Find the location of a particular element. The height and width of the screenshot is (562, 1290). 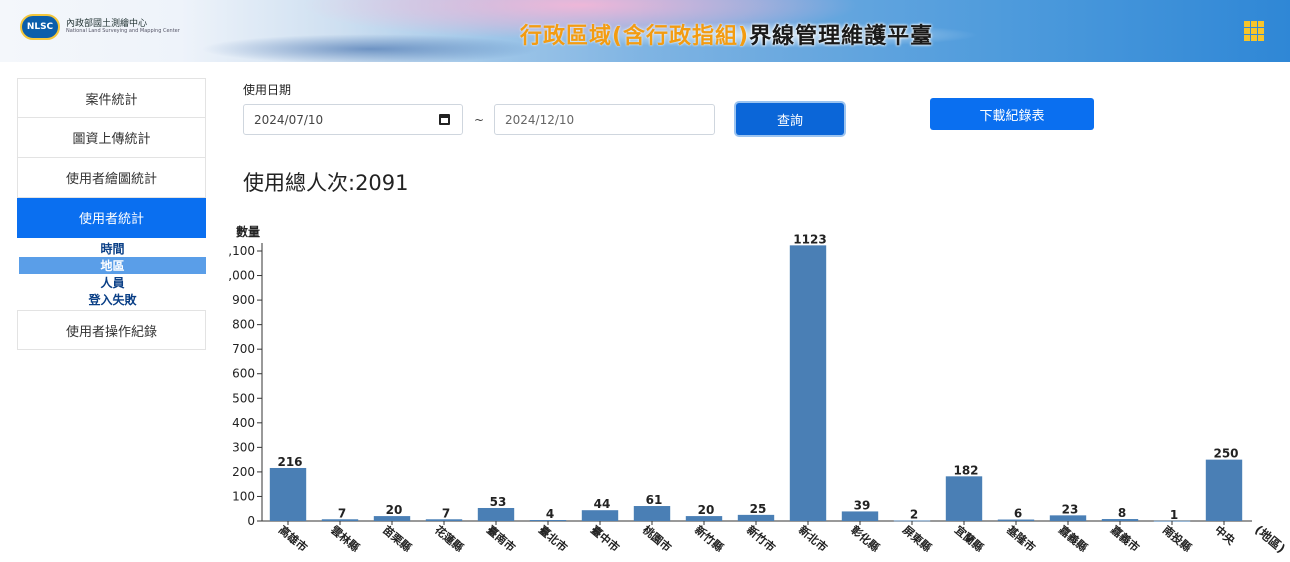

x-tick-label: 嘉義縣 is located at coordinates (1072, 538).